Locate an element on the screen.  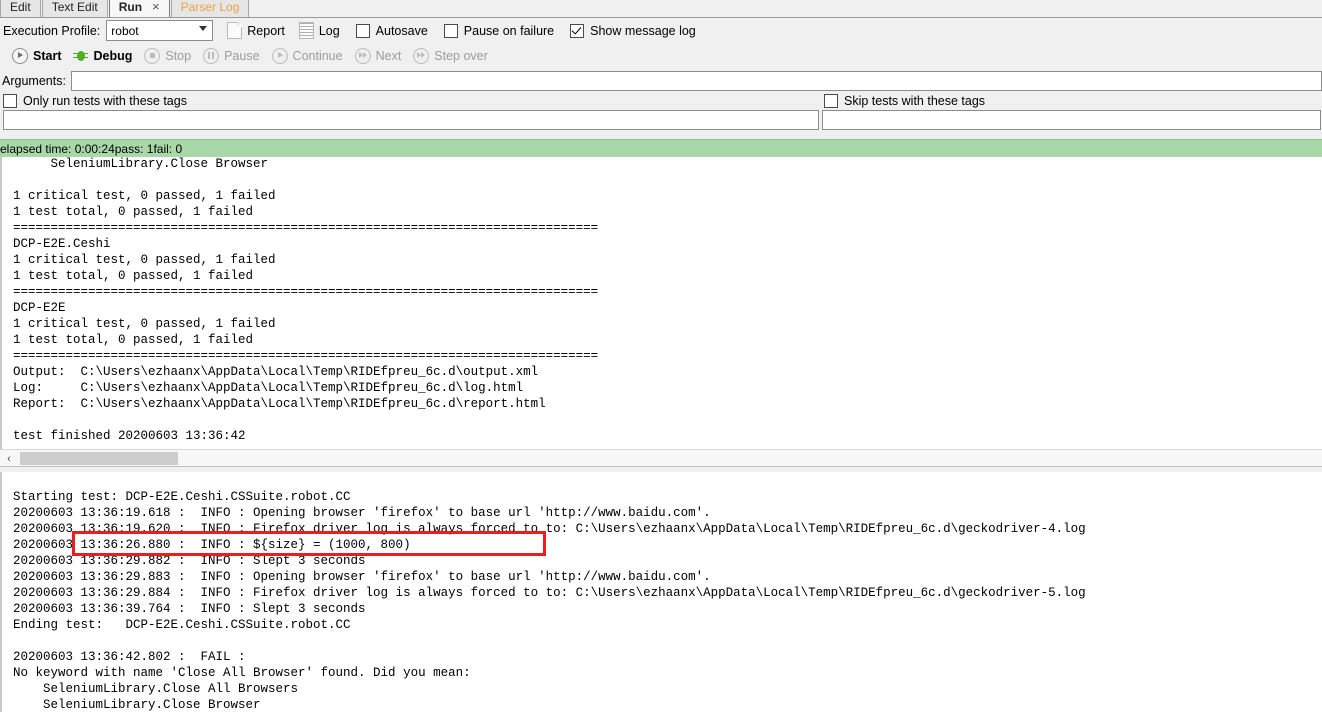
show-message-log-checkbox: Show message log is located at coordinates (633, 30).